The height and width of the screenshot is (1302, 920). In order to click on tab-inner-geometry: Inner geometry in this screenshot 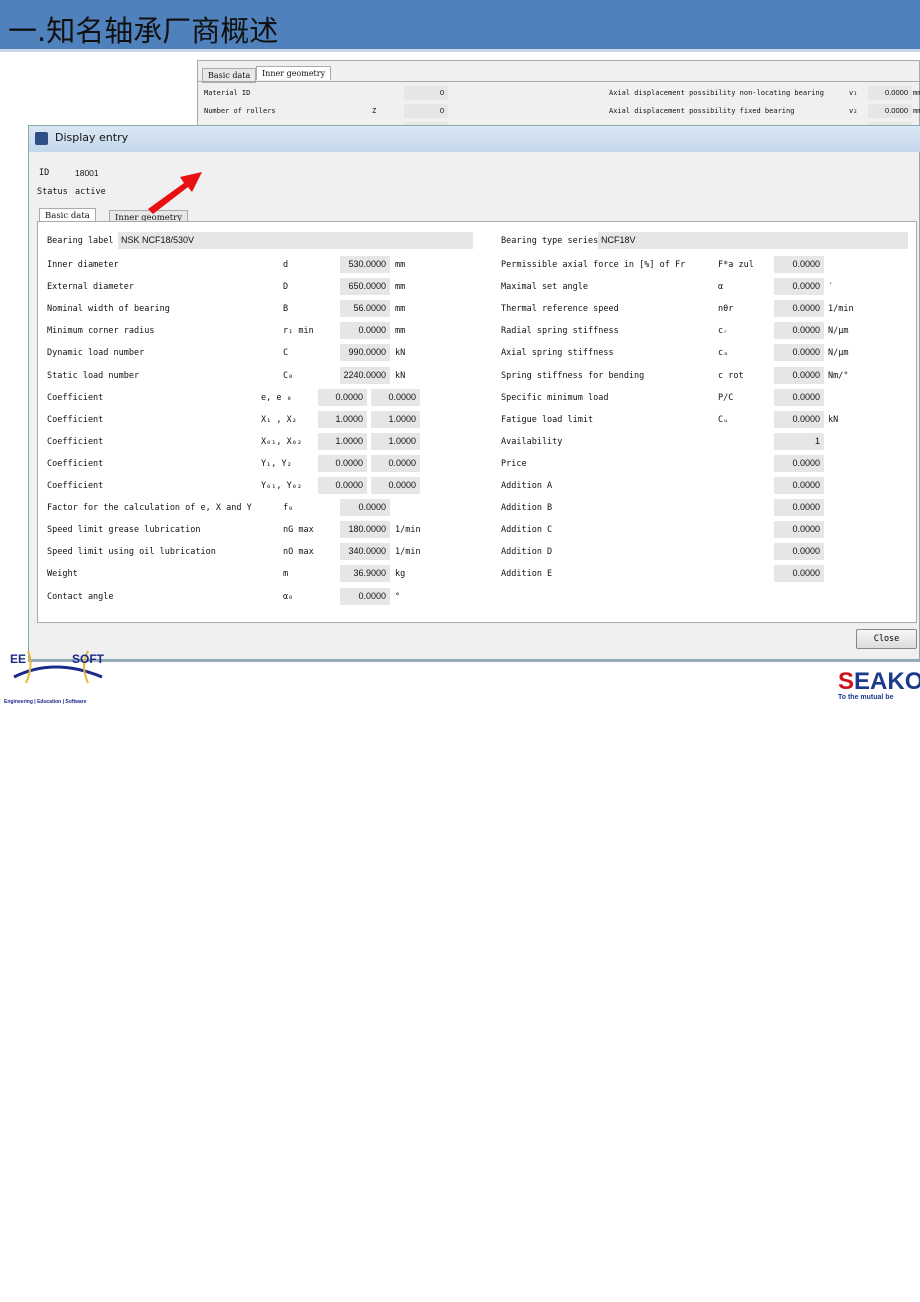, I will do `click(294, 73)`.